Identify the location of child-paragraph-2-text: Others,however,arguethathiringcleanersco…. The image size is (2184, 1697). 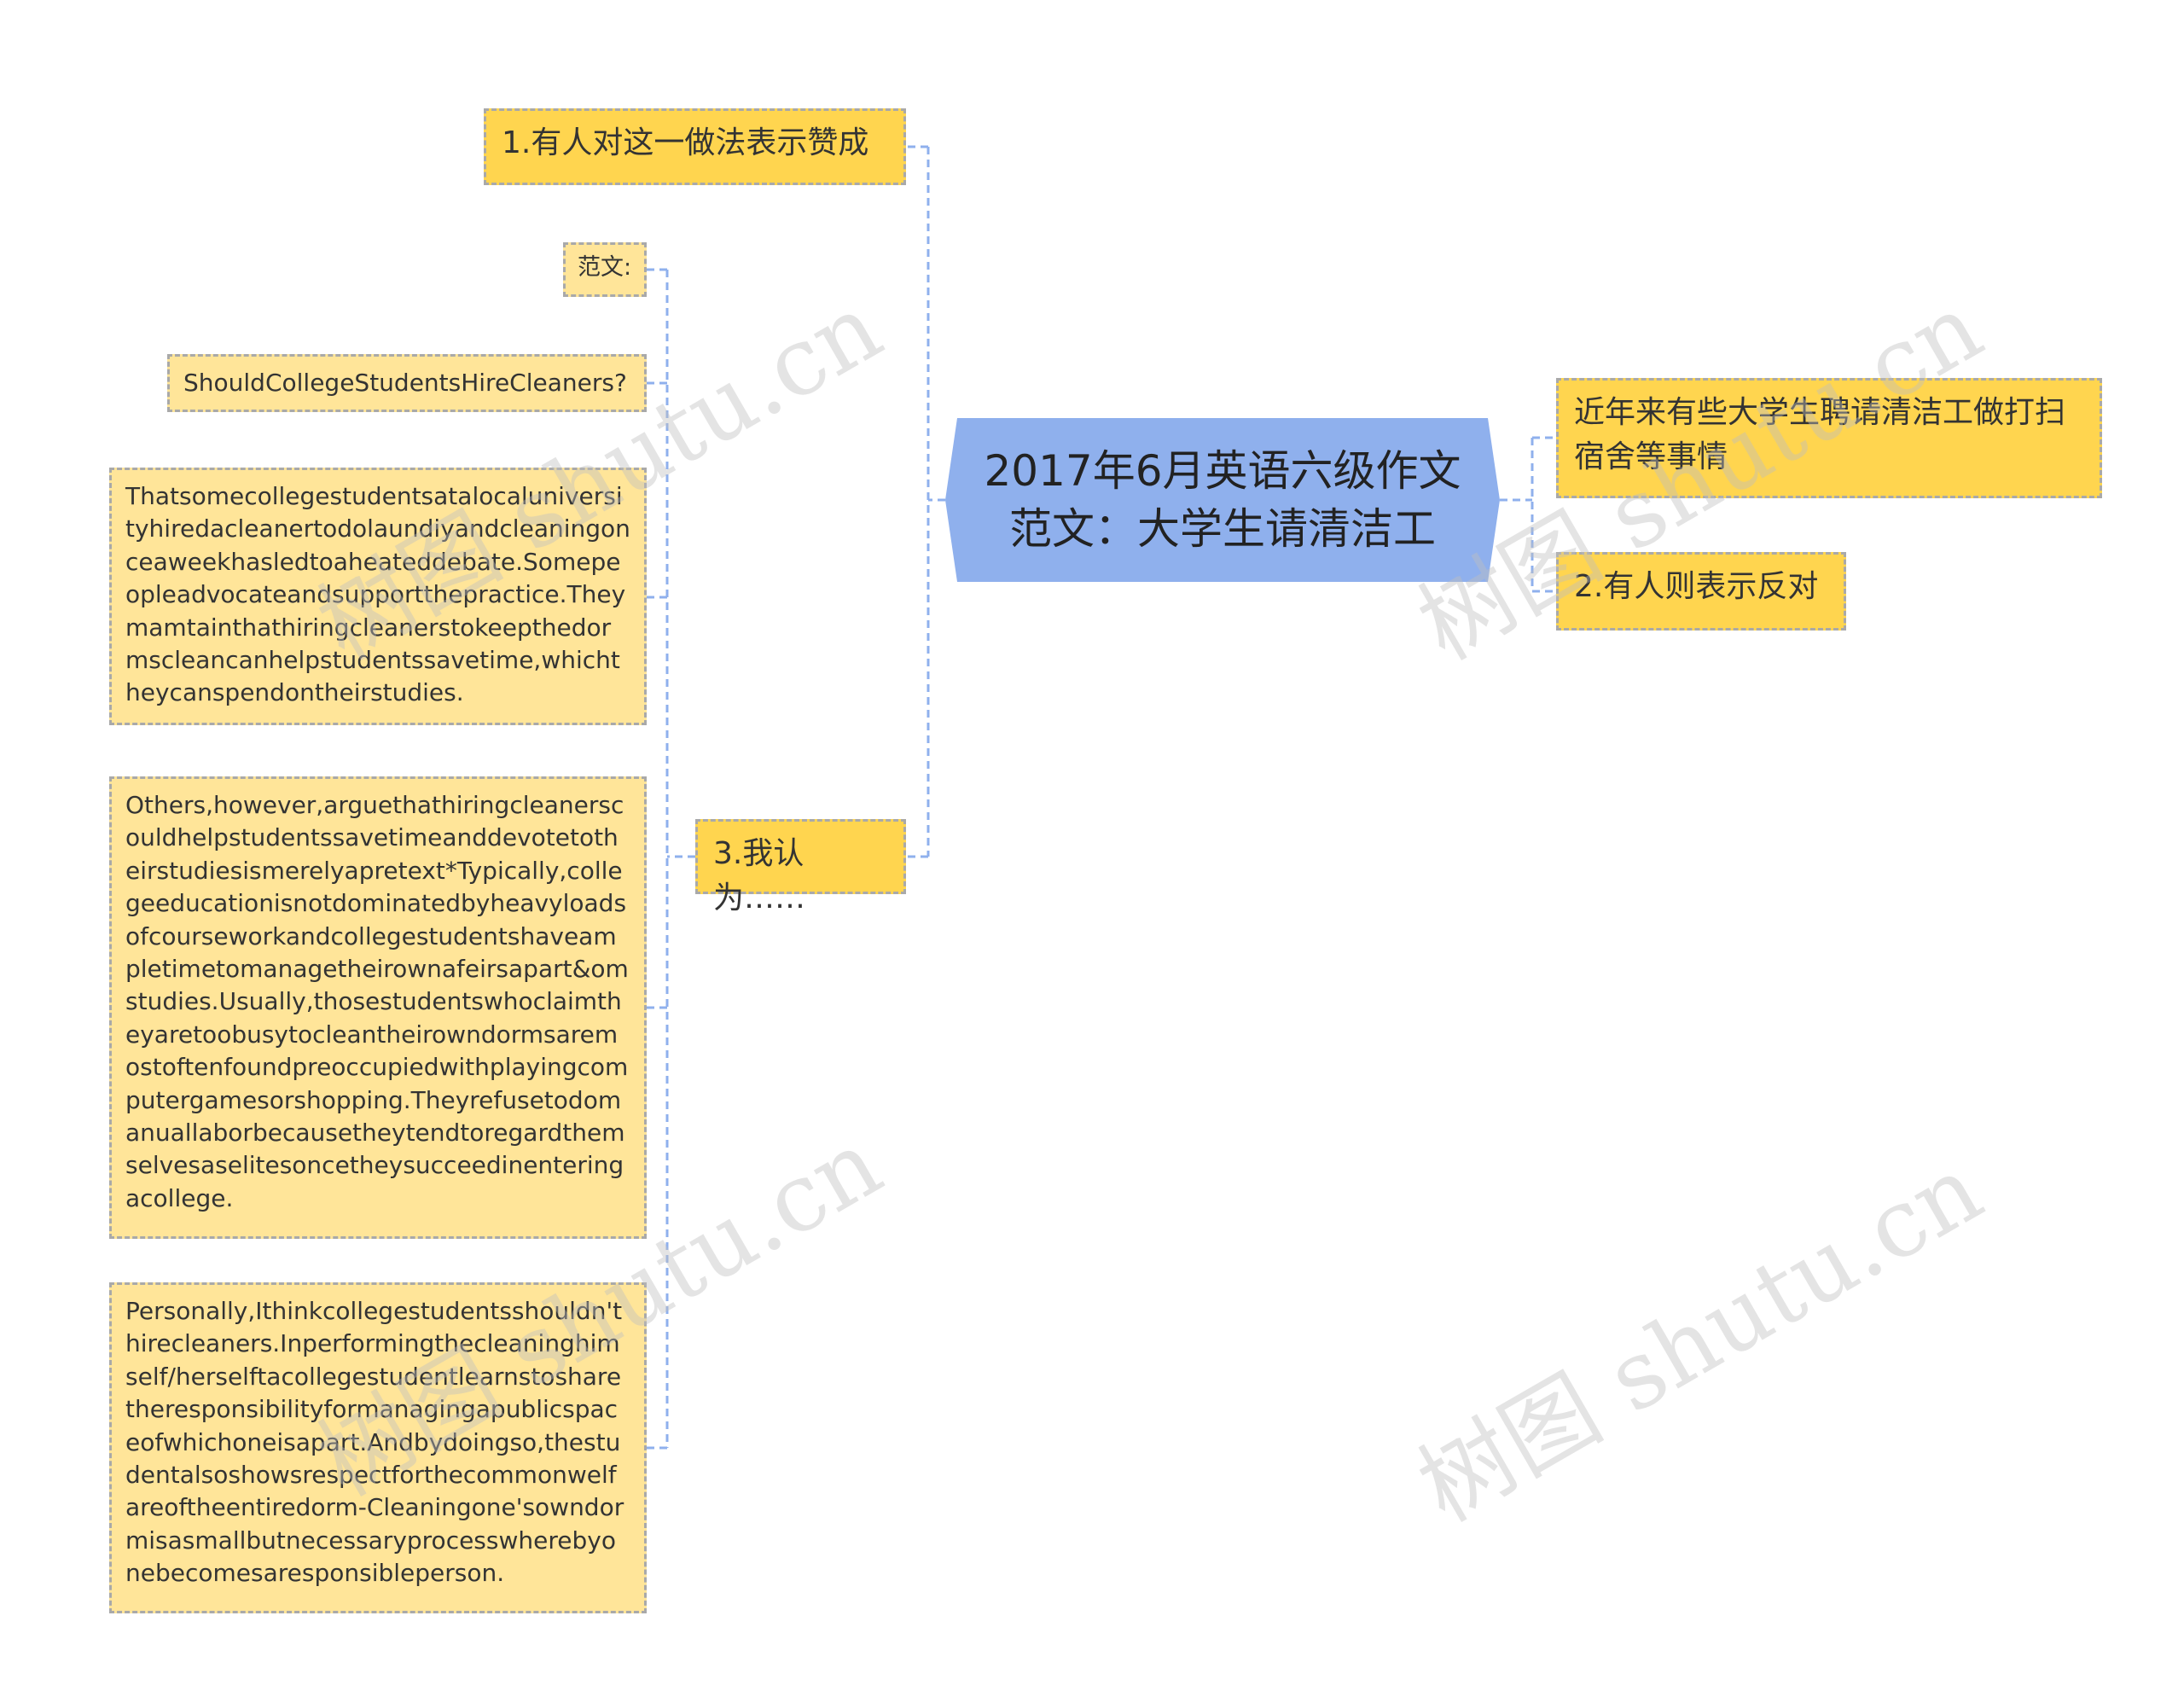
(377, 1001).